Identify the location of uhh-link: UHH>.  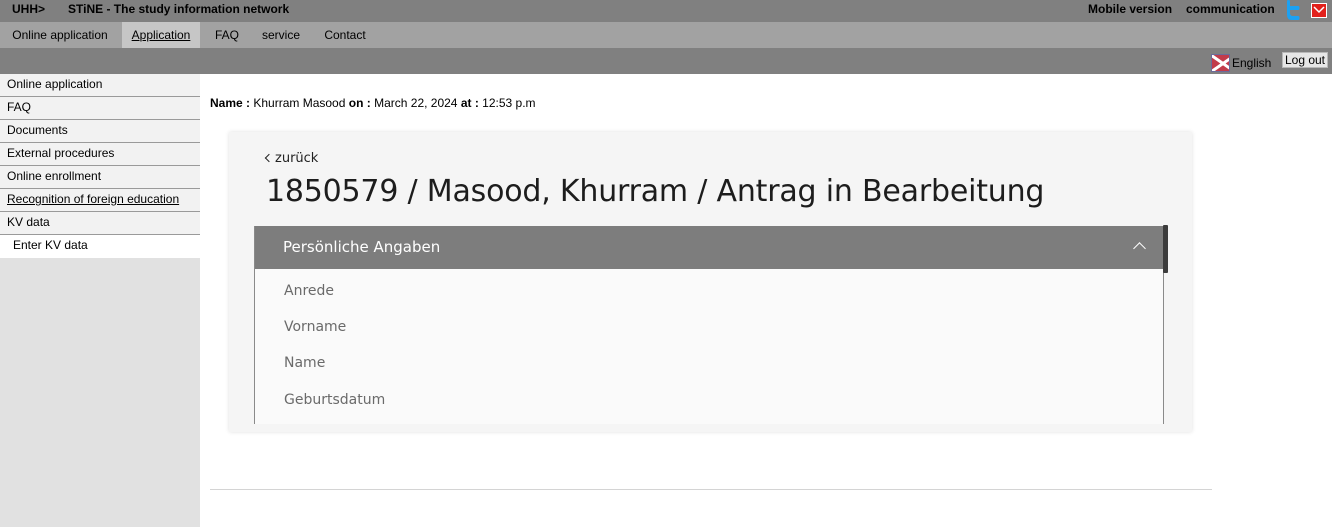
(28, 9).